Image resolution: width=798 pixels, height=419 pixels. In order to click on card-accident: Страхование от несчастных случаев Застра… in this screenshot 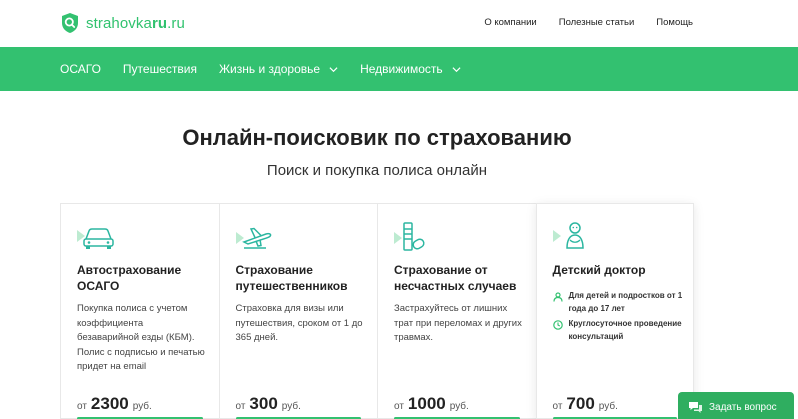, I will do `click(456, 311)`.